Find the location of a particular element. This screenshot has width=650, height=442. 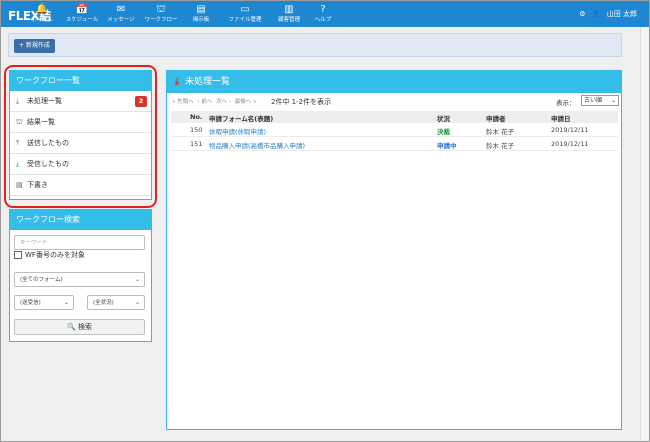

sent-received-value: (送受信) is located at coordinates (30, 303).